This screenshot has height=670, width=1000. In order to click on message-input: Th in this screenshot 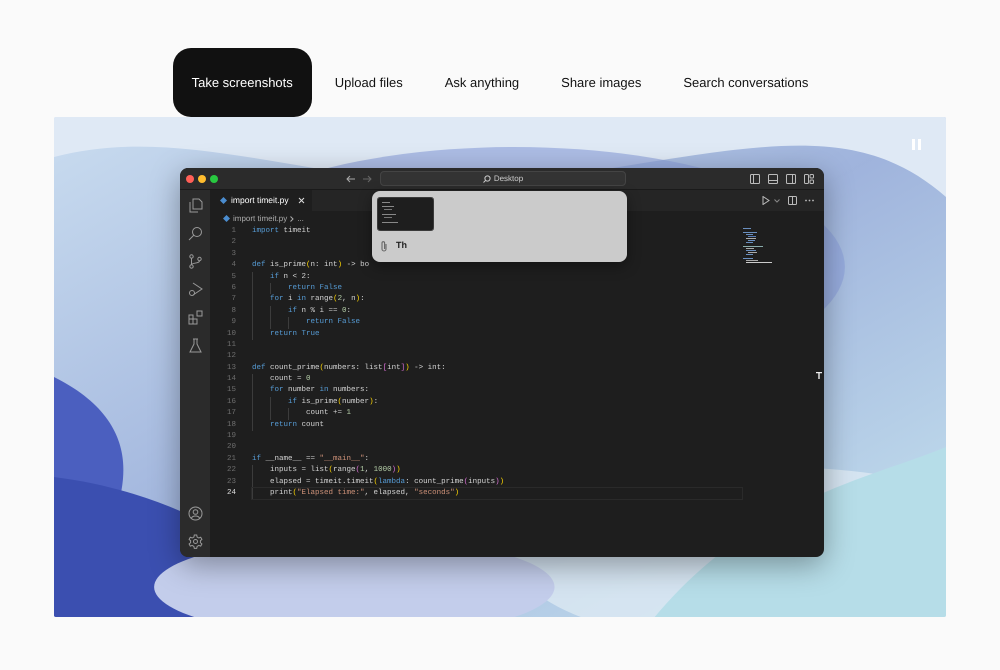, I will do `click(486, 245)`.